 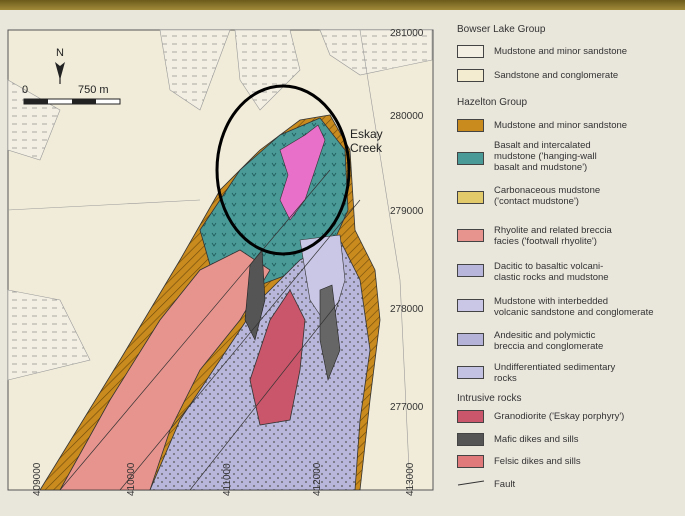 What do you see at coordinates (366, 134) in the screenshot?
I see `place-label-eskay: Eskay` at bounding box center [366, 134].